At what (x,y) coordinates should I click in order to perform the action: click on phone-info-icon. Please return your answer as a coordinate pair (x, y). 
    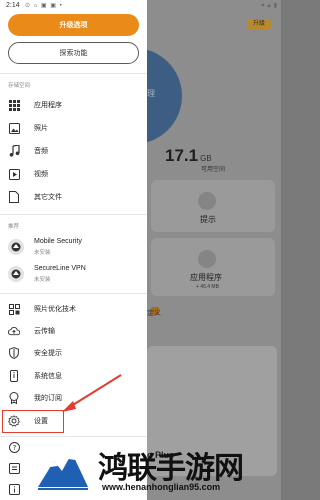
    Looking at the image, I should click on (14, 376).